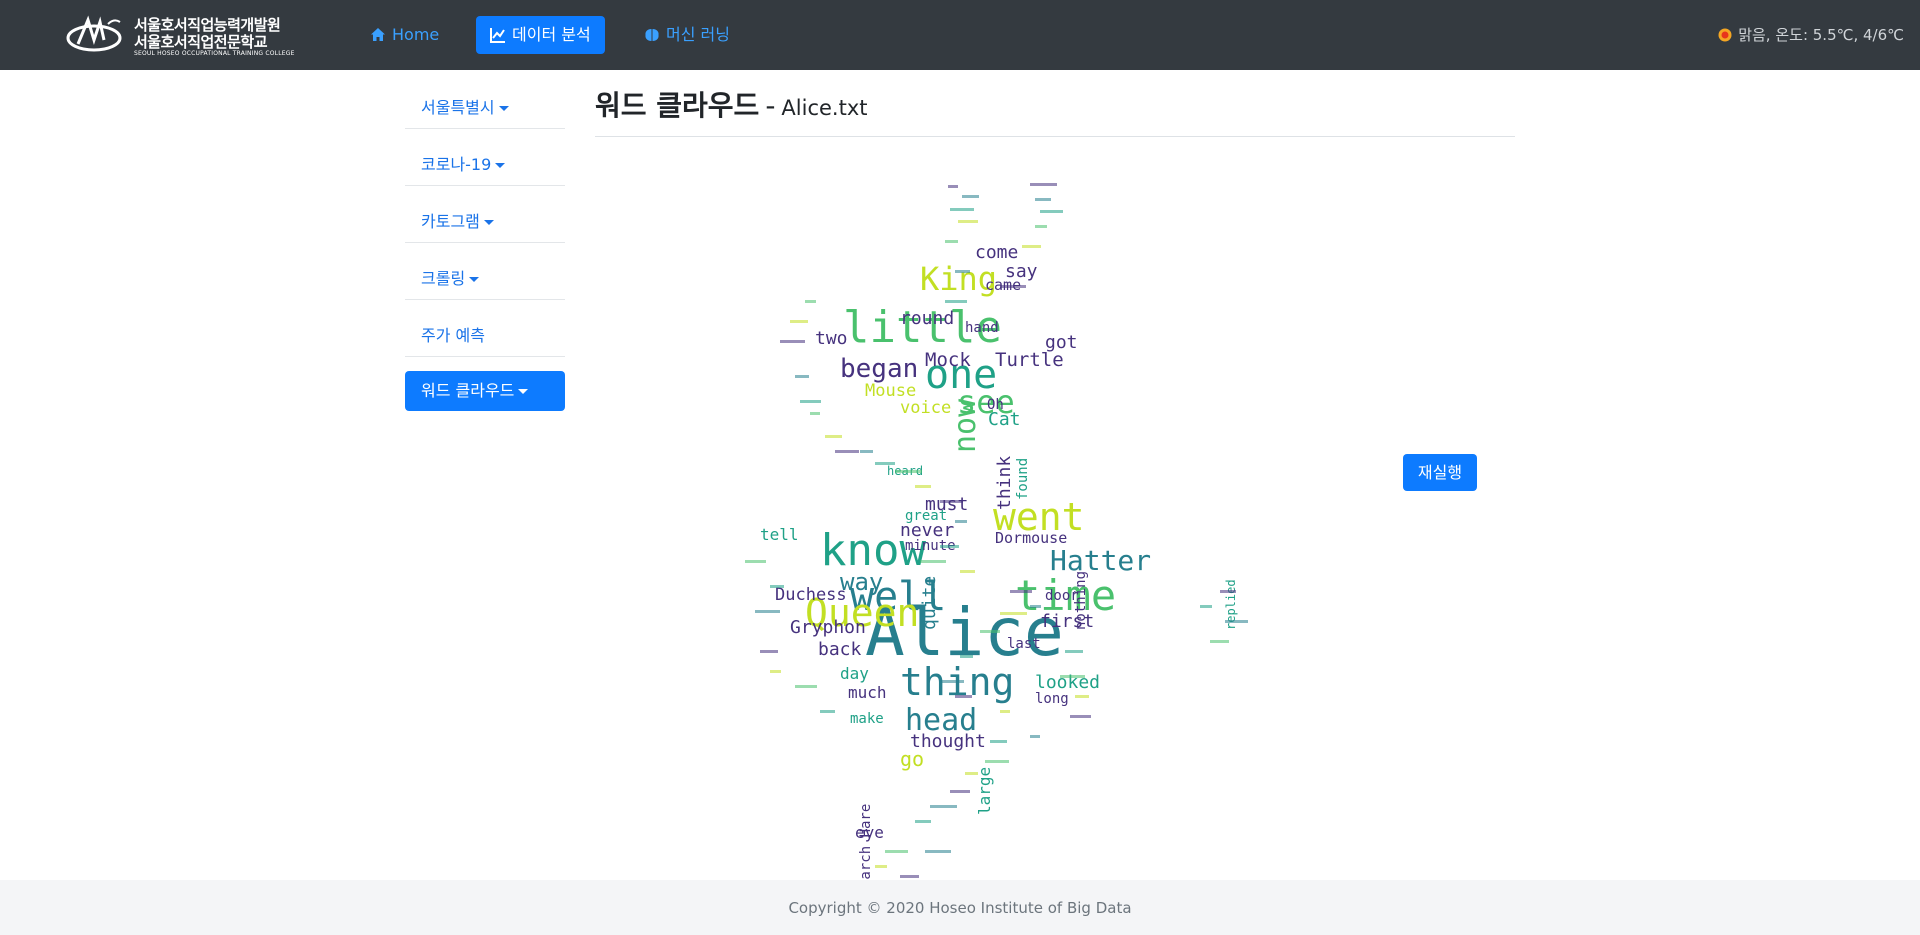 This screenshot has height=935, width=1920. I want to click on sidebar-item-label: 크롤링, so click(443, 278).